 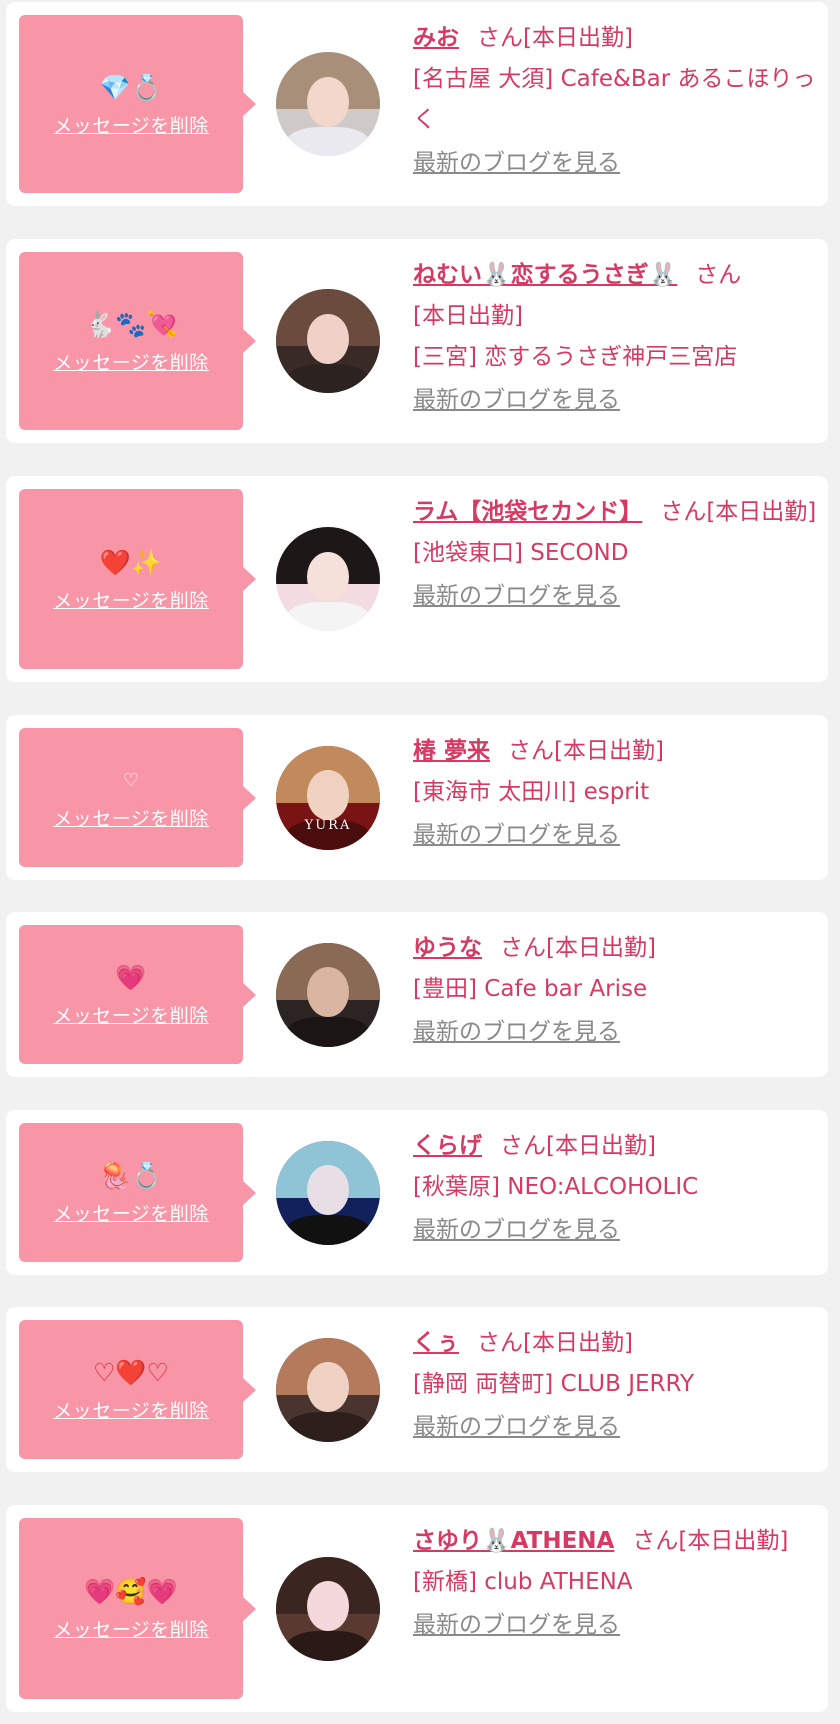 What do you see at coordinates (575, 357) in the screenshot?
I see `shop-text: [三宮] 恋するうさぎ神戸三宮店` at bounding box center [575, 357].